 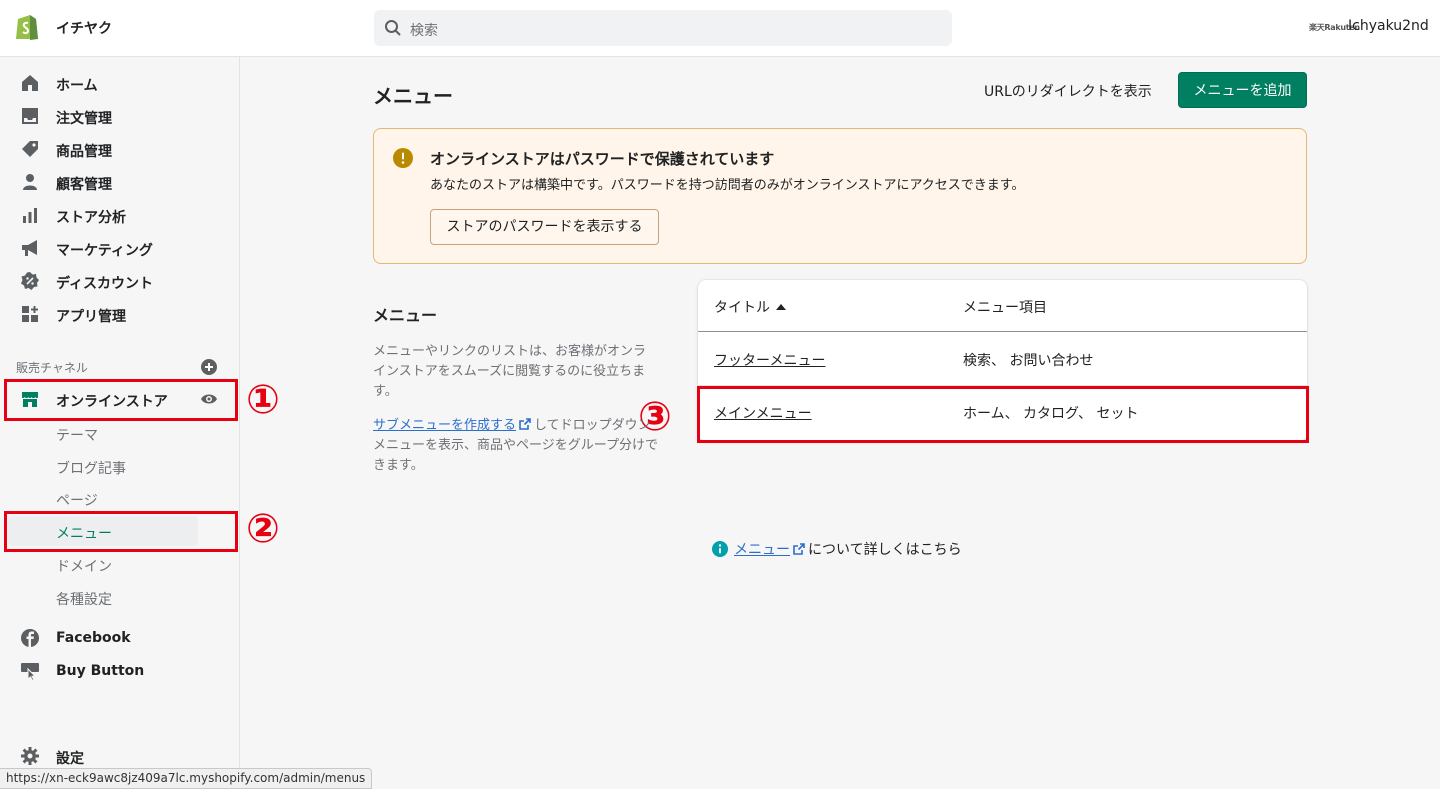 I want to click on column-header-menu-items: メニュー項目, so click(x=1005, y=308).